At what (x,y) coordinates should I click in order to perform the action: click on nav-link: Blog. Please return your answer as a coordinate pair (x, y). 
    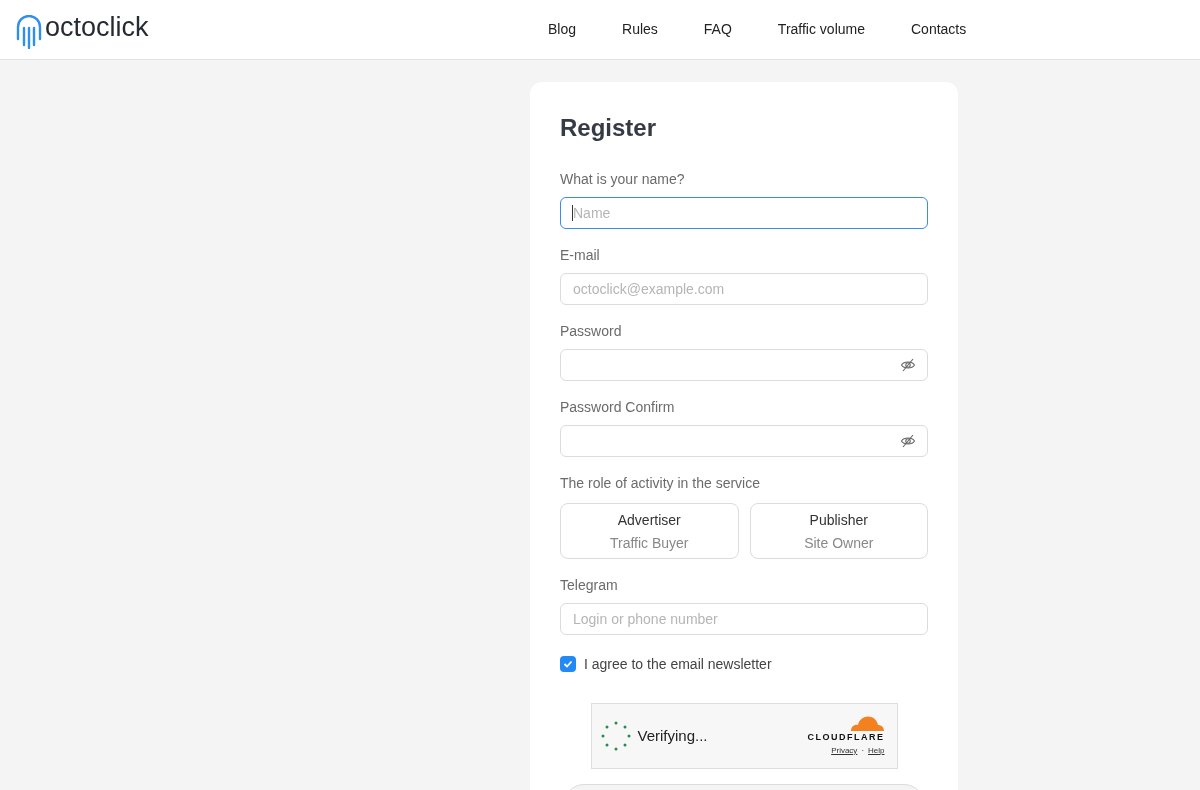
    Looking at the image, I should click on (562, 29).